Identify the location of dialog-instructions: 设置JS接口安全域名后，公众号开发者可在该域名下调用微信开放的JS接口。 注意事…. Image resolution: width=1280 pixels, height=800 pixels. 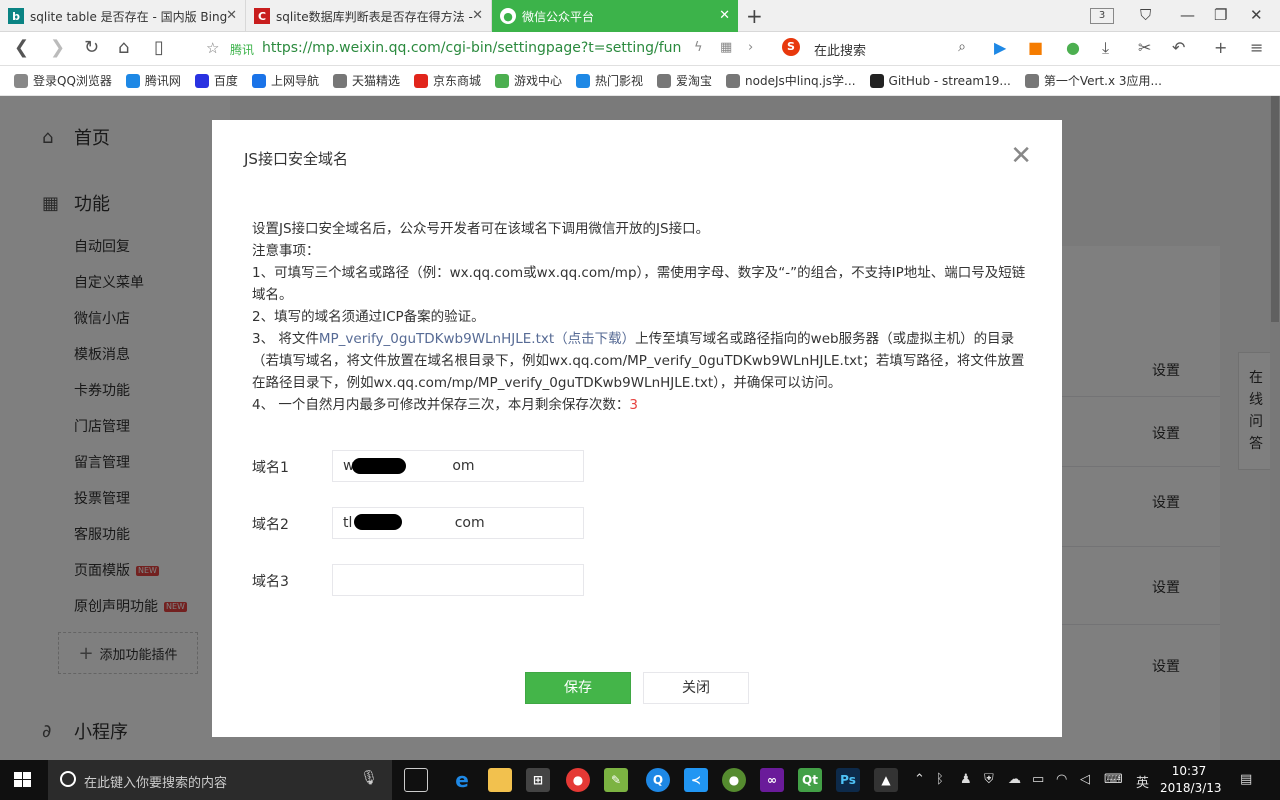
(639, 317).